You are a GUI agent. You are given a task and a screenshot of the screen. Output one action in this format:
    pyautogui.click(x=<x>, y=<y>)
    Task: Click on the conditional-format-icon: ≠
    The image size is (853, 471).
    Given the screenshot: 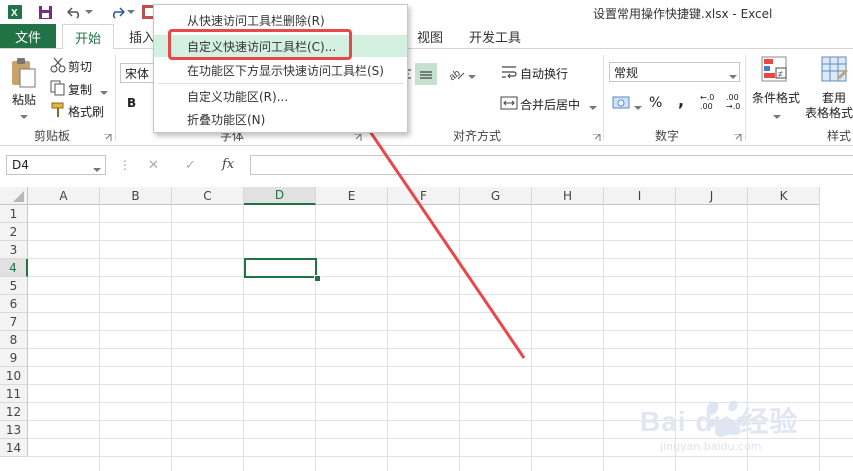 What is the action you would take?
    pyautogui.click(x=775, y=70)
    